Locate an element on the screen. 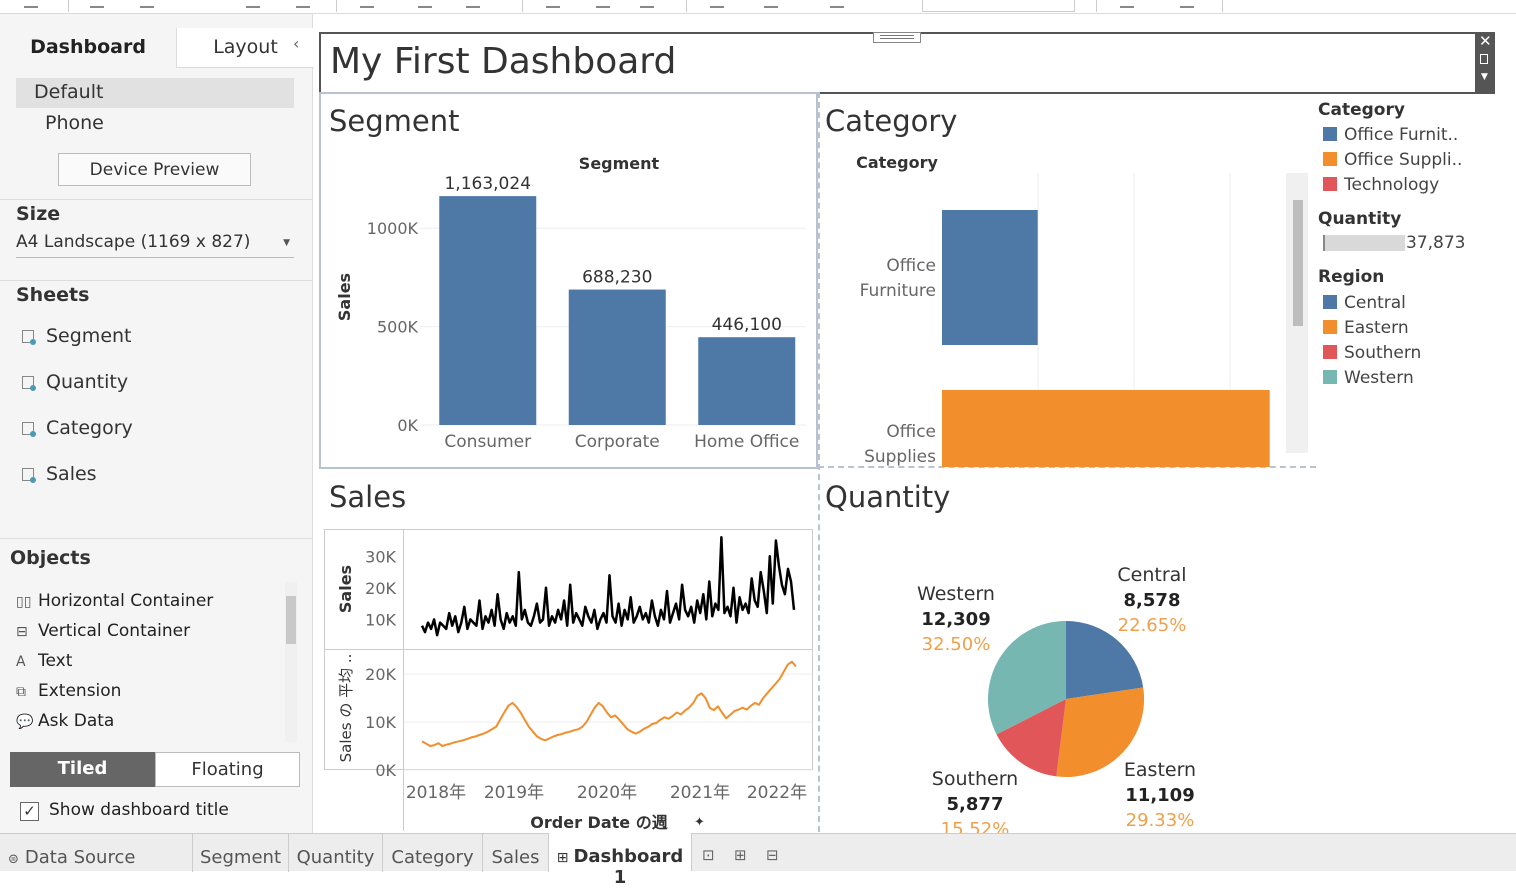 Image resolution: width=1516 pixels, height=888 pixels. close-icon: ✕ is located at coordinates (1485, 41).